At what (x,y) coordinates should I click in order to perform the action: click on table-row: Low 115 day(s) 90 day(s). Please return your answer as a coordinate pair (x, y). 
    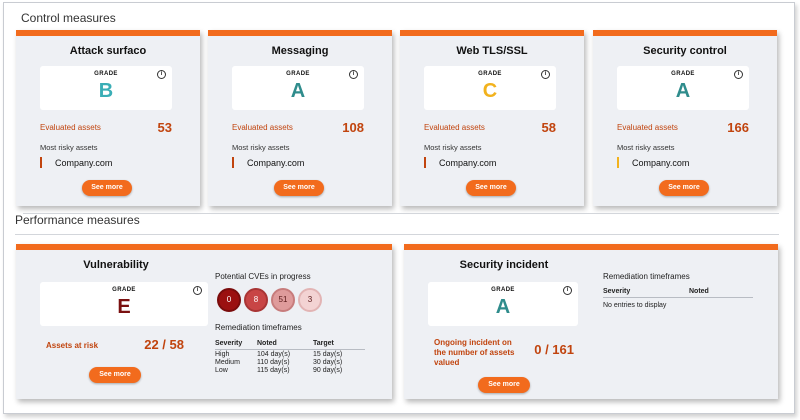
    Looking at the image, I should click on (290, 370).